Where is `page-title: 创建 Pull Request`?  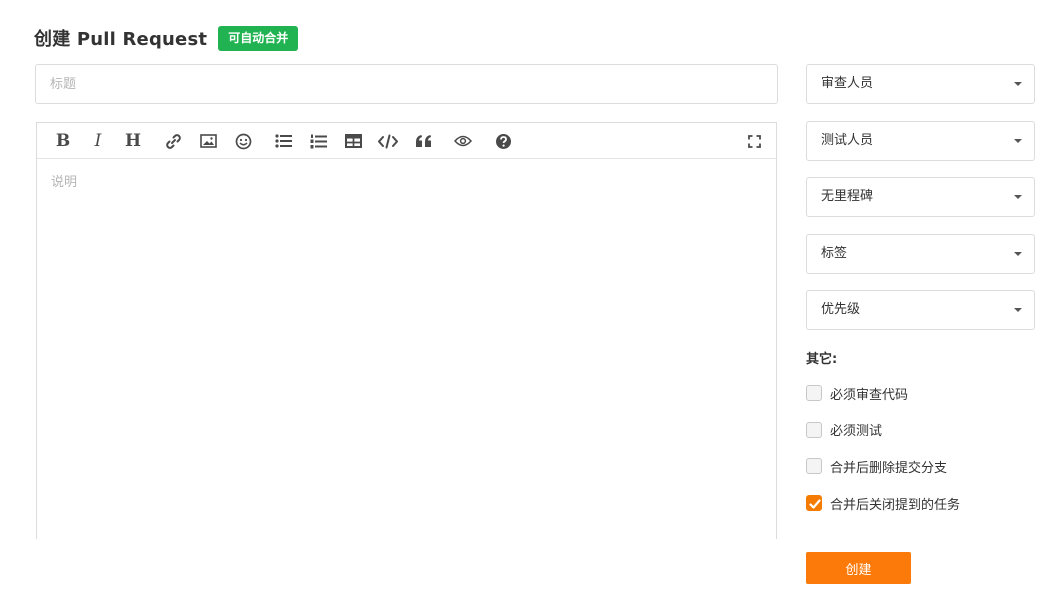 page-title: 创建 Pull Request is located at coordinates (121, 39).